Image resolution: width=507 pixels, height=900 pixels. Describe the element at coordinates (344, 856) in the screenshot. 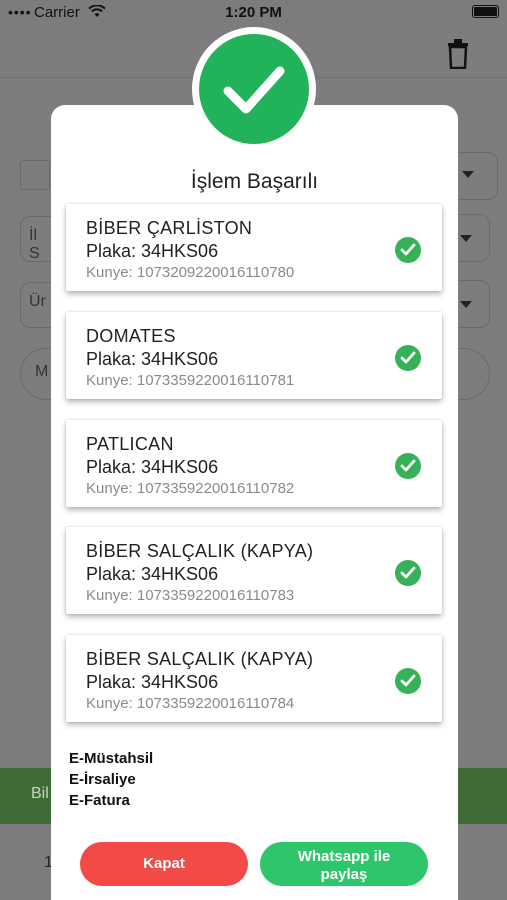

I see `share-label-line1: Whatsapp ile` at that location.